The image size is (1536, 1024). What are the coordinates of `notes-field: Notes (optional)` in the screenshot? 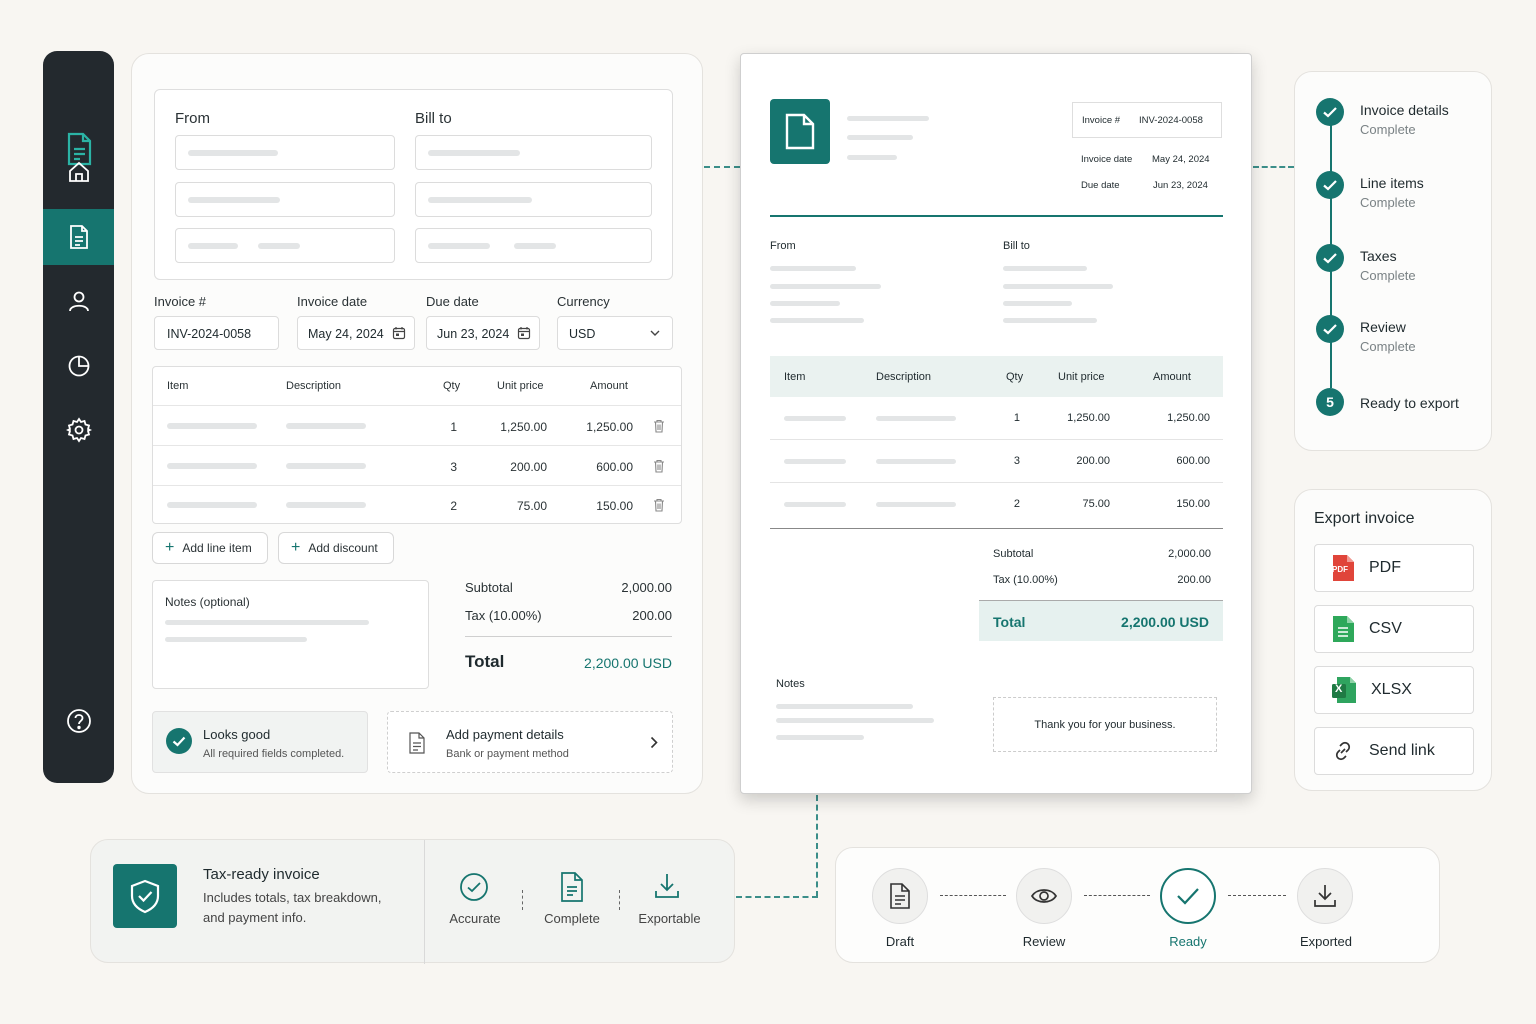 It's located at (290, 634).